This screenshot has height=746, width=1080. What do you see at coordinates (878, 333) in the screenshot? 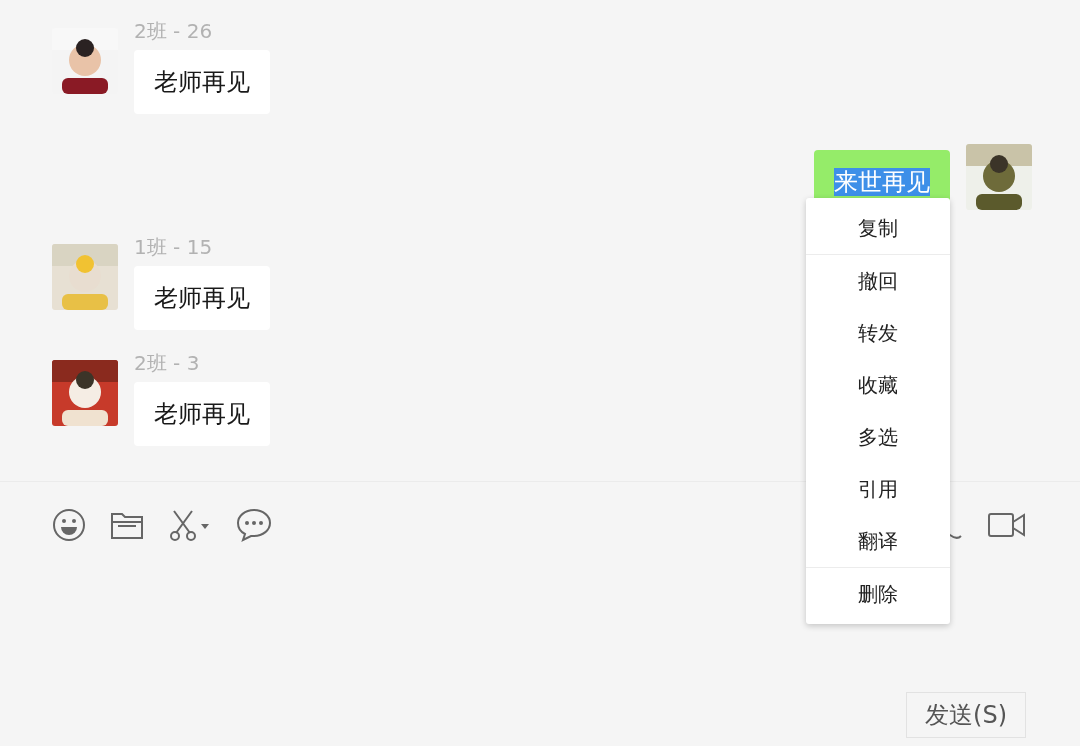
I see `menu-item: 转发` at bounding box center [878, 333].